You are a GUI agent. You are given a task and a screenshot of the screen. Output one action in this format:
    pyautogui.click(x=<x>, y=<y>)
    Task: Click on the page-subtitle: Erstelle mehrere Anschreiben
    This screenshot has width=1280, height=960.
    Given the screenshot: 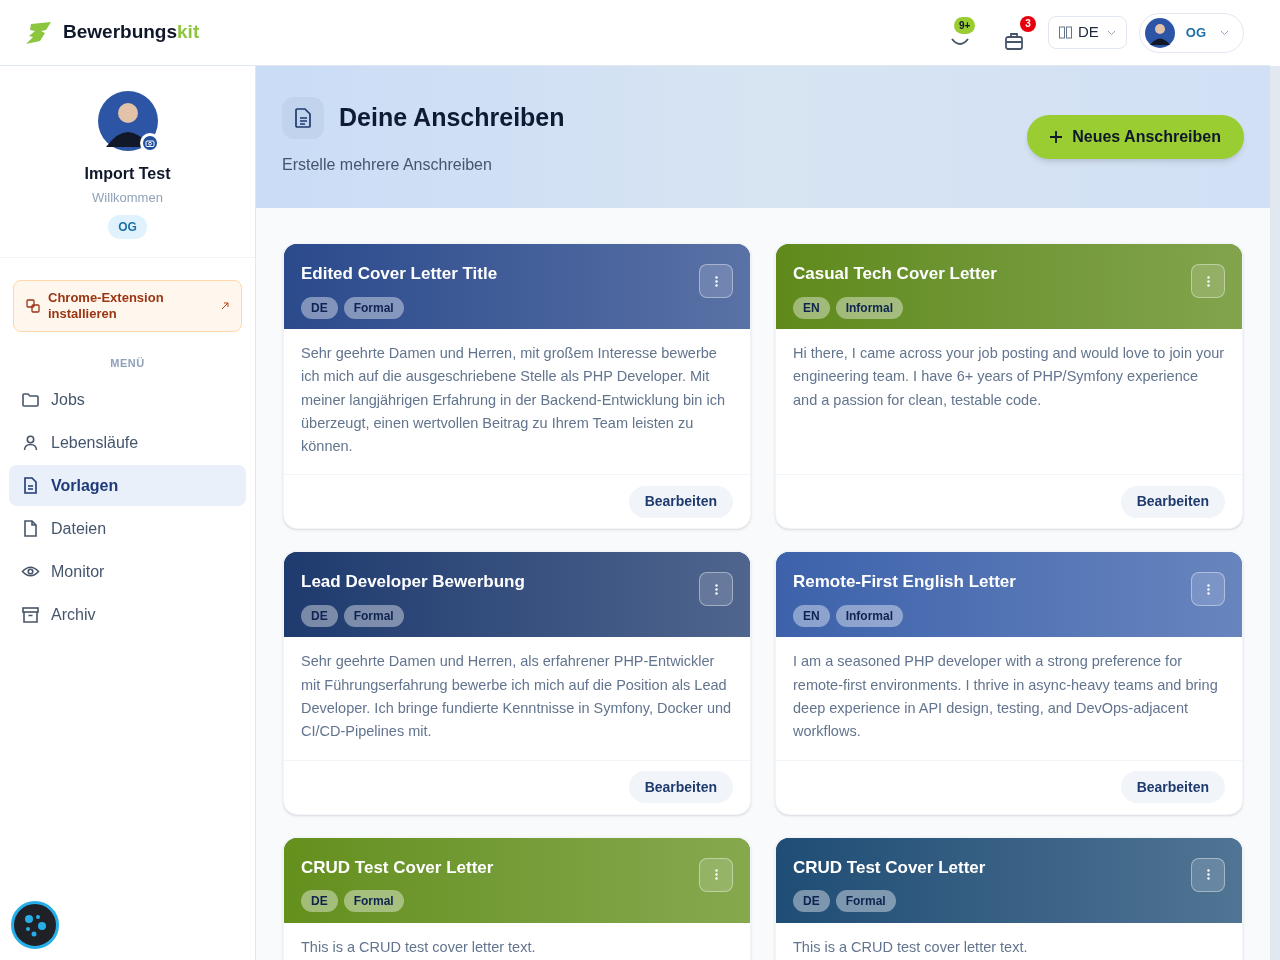 What is the action you would take?
    pyautogui.click(x=387, y=165)
    